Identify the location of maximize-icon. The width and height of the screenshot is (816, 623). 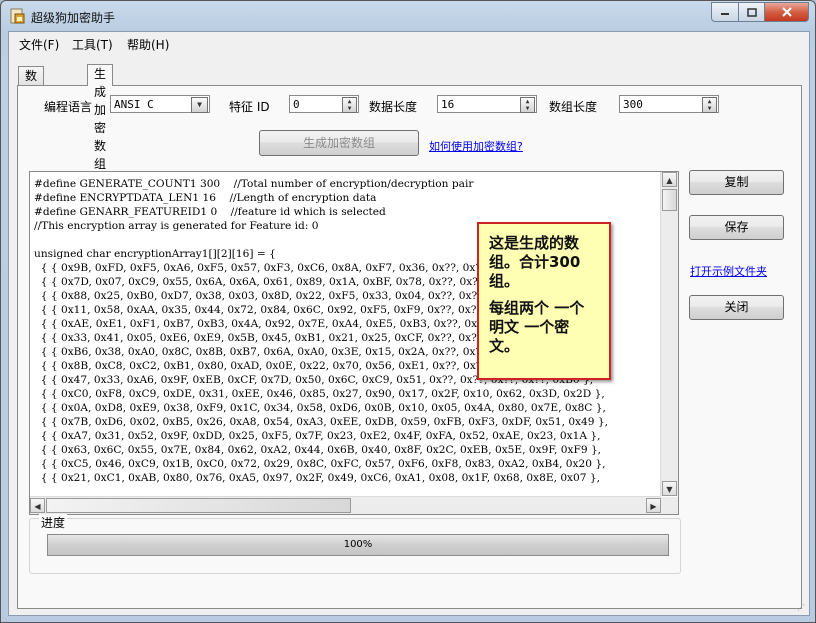
(751, 12).